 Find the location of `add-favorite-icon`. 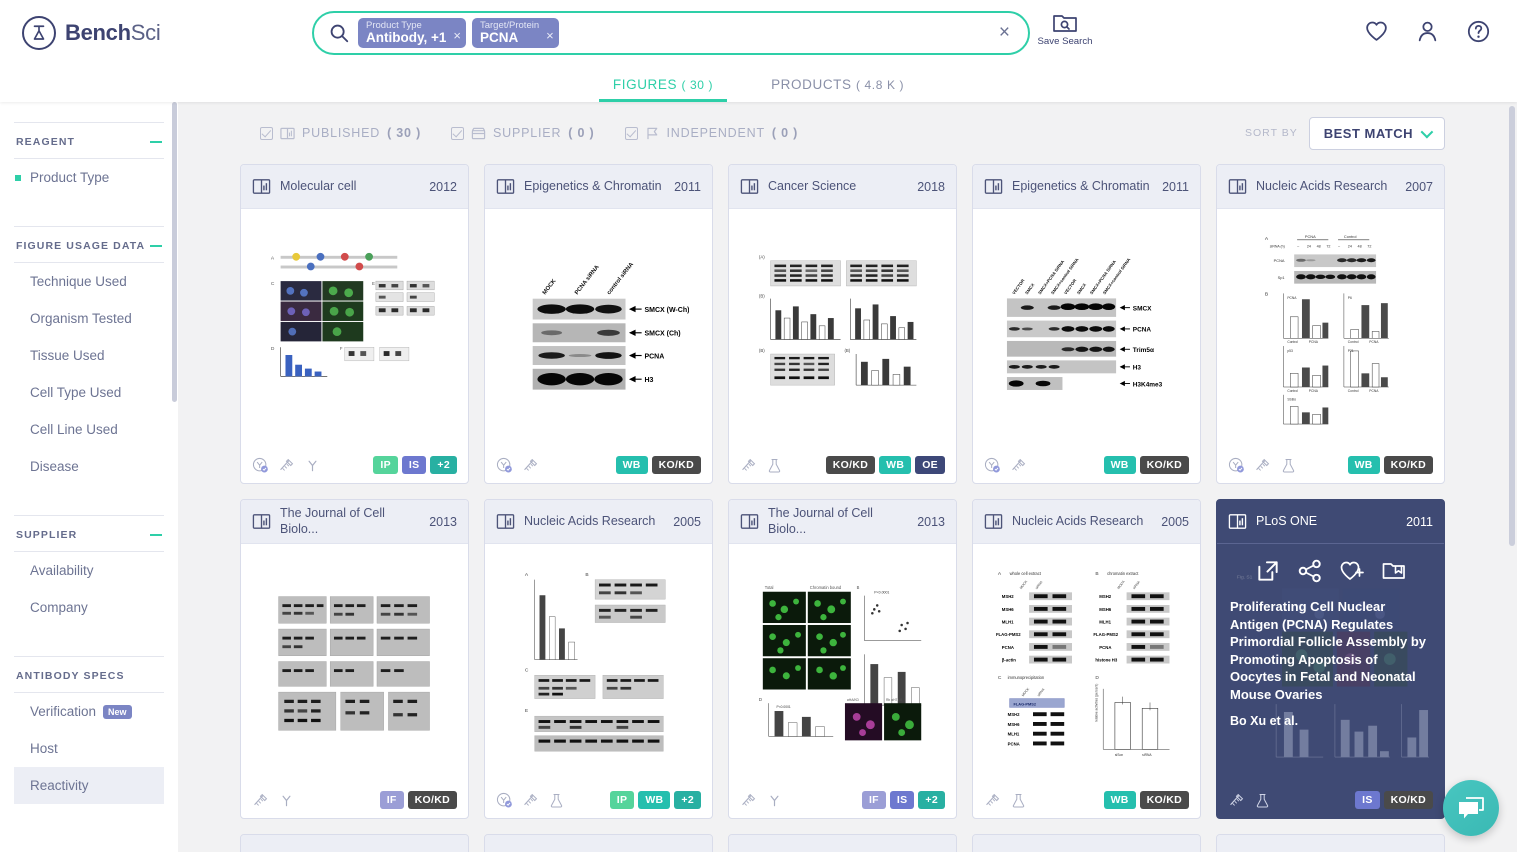

add-favorite-icon is located at coordinates (1352, 571).